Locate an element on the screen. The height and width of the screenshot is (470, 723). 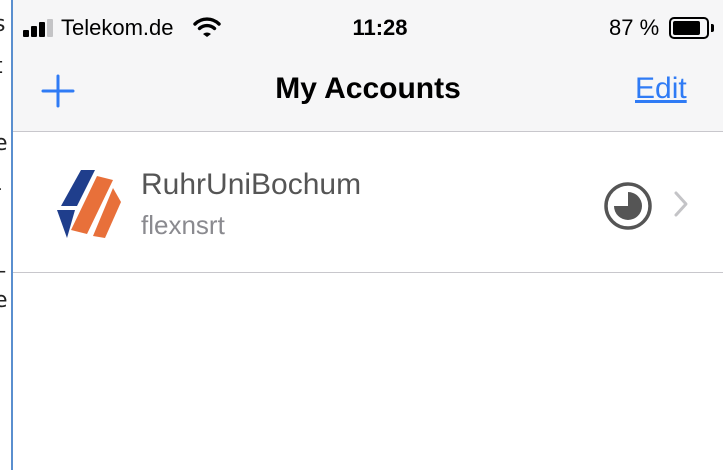
add-account-button is located at coordinates (58, 91).